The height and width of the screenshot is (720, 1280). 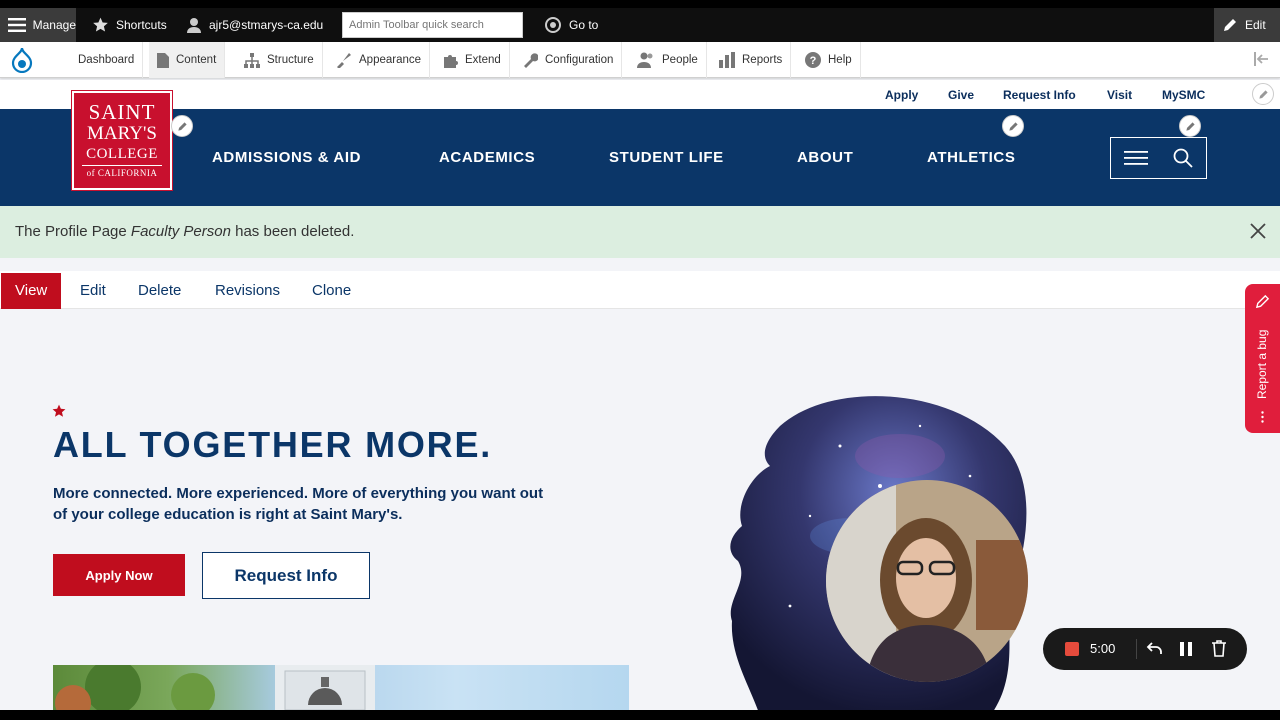 I want to click on tab-delete: Delete, so click(x=159, y=291).